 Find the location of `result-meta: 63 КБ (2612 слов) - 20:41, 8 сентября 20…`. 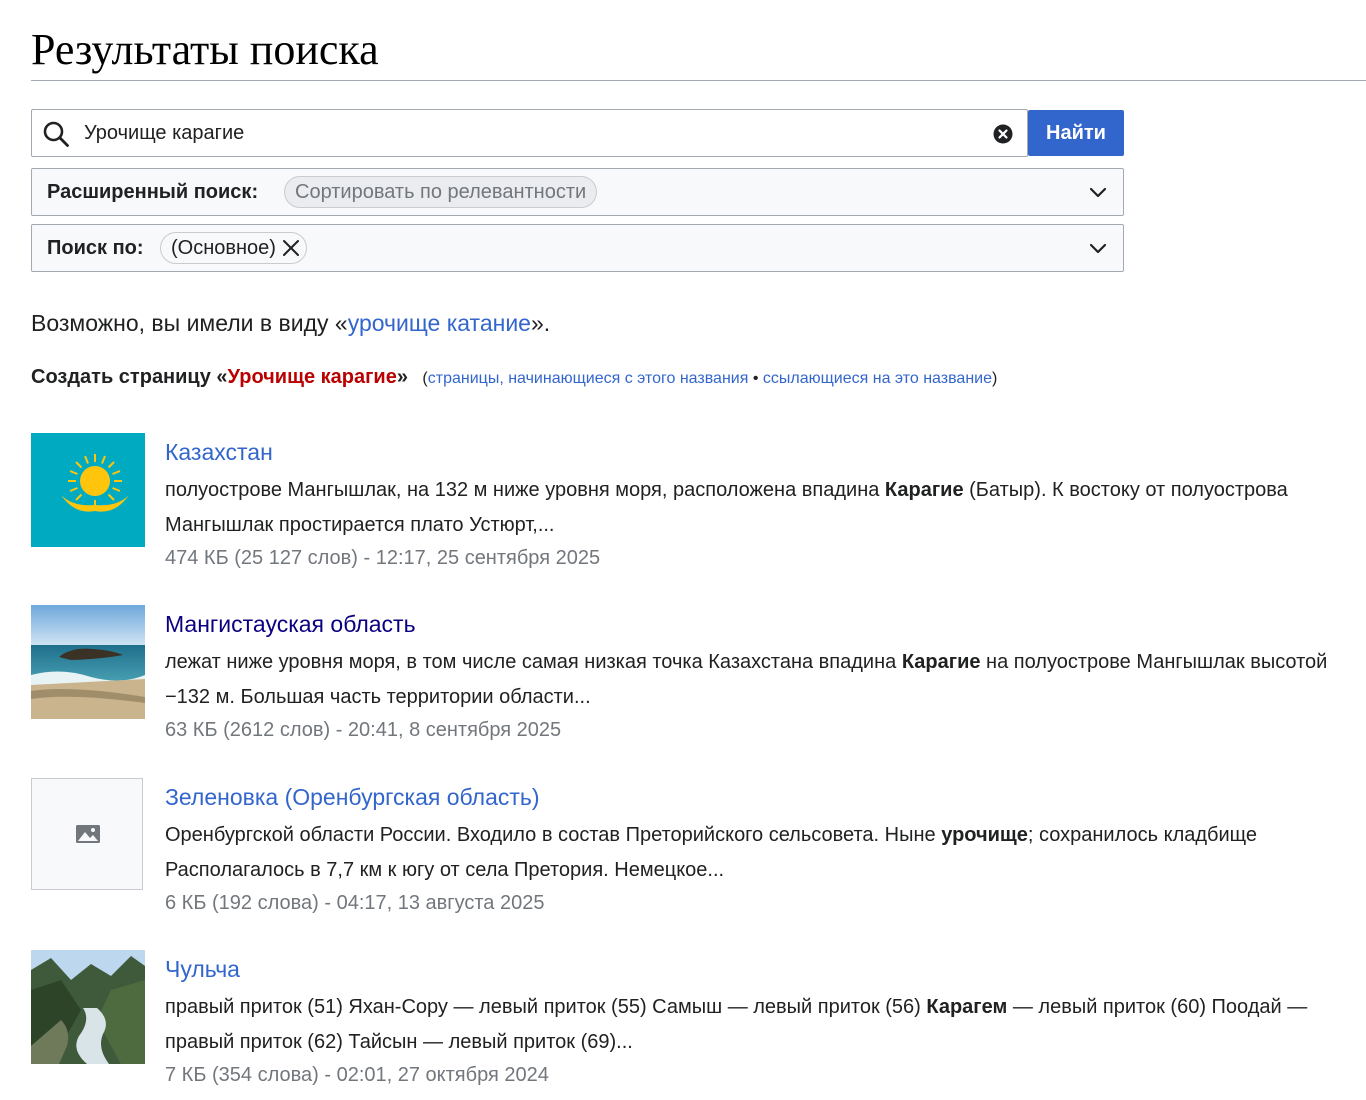

result-meta: 63 КБ (2612 слов) - 20:41, 8 сентября 20… is located at coordinates (363, 730).